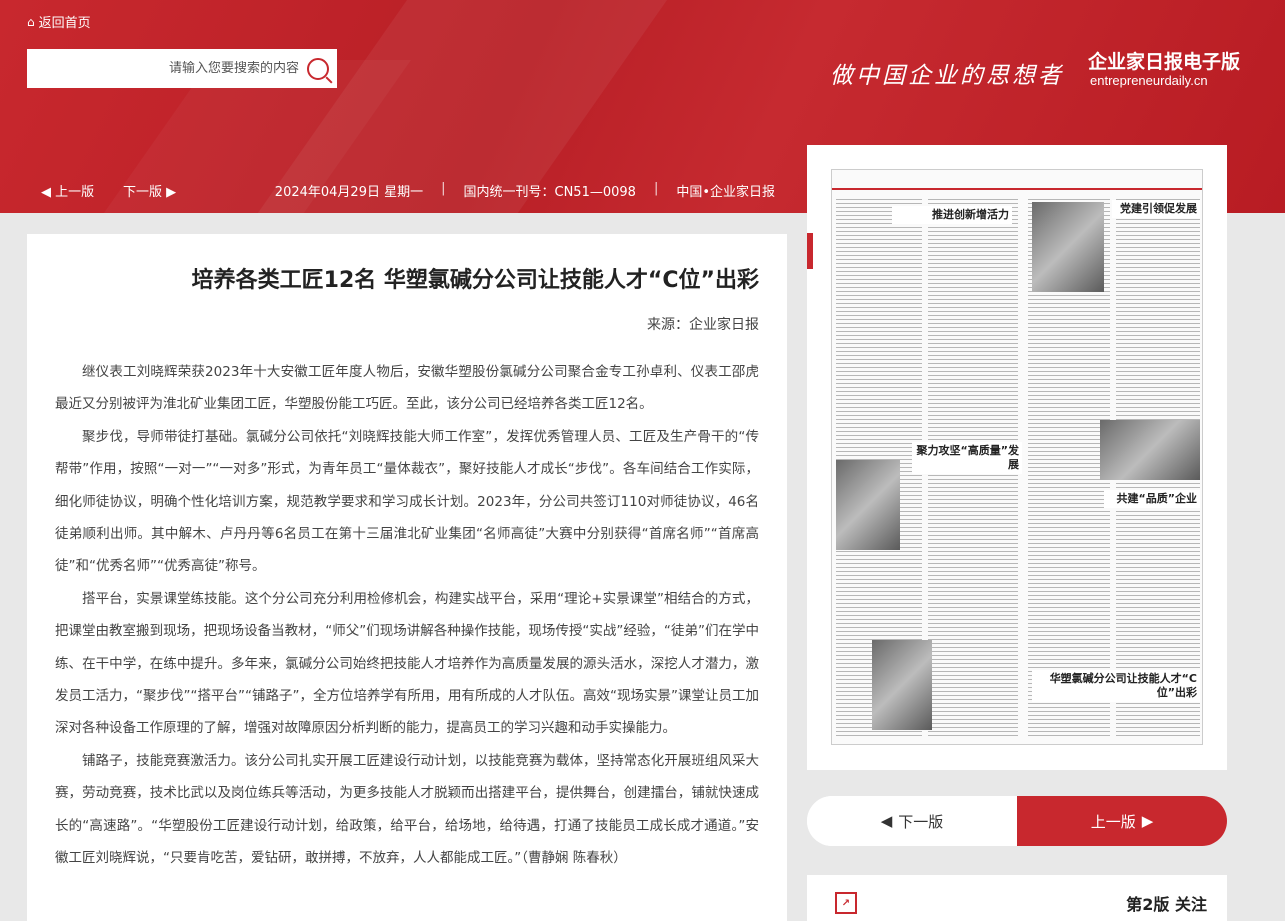  What do you see at coordinates (318, 68) in the screenshot?
I see `search-icon` at bounding box center [318, 68].